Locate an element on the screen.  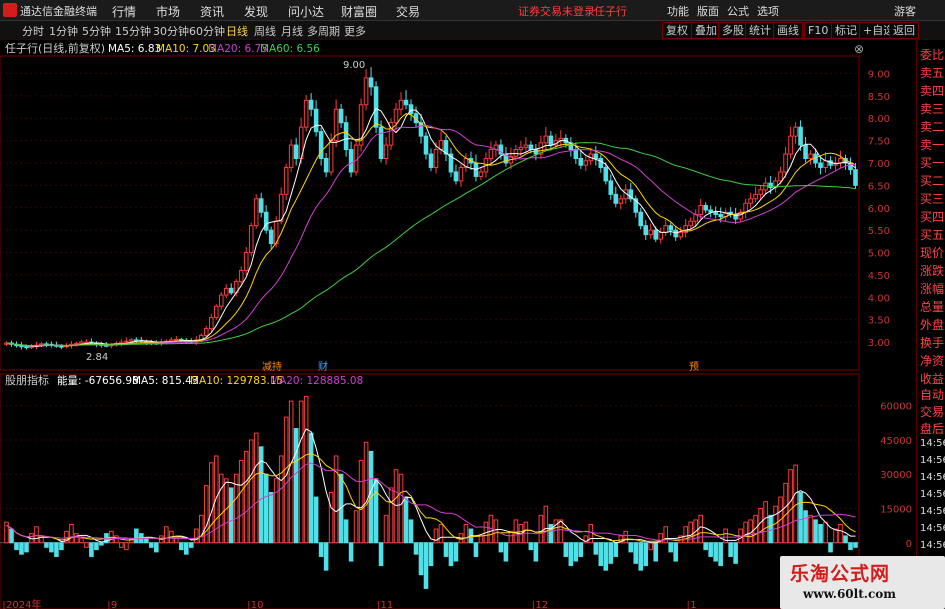
tab-30min: 30分钟 is located at coordinates (171, 31).